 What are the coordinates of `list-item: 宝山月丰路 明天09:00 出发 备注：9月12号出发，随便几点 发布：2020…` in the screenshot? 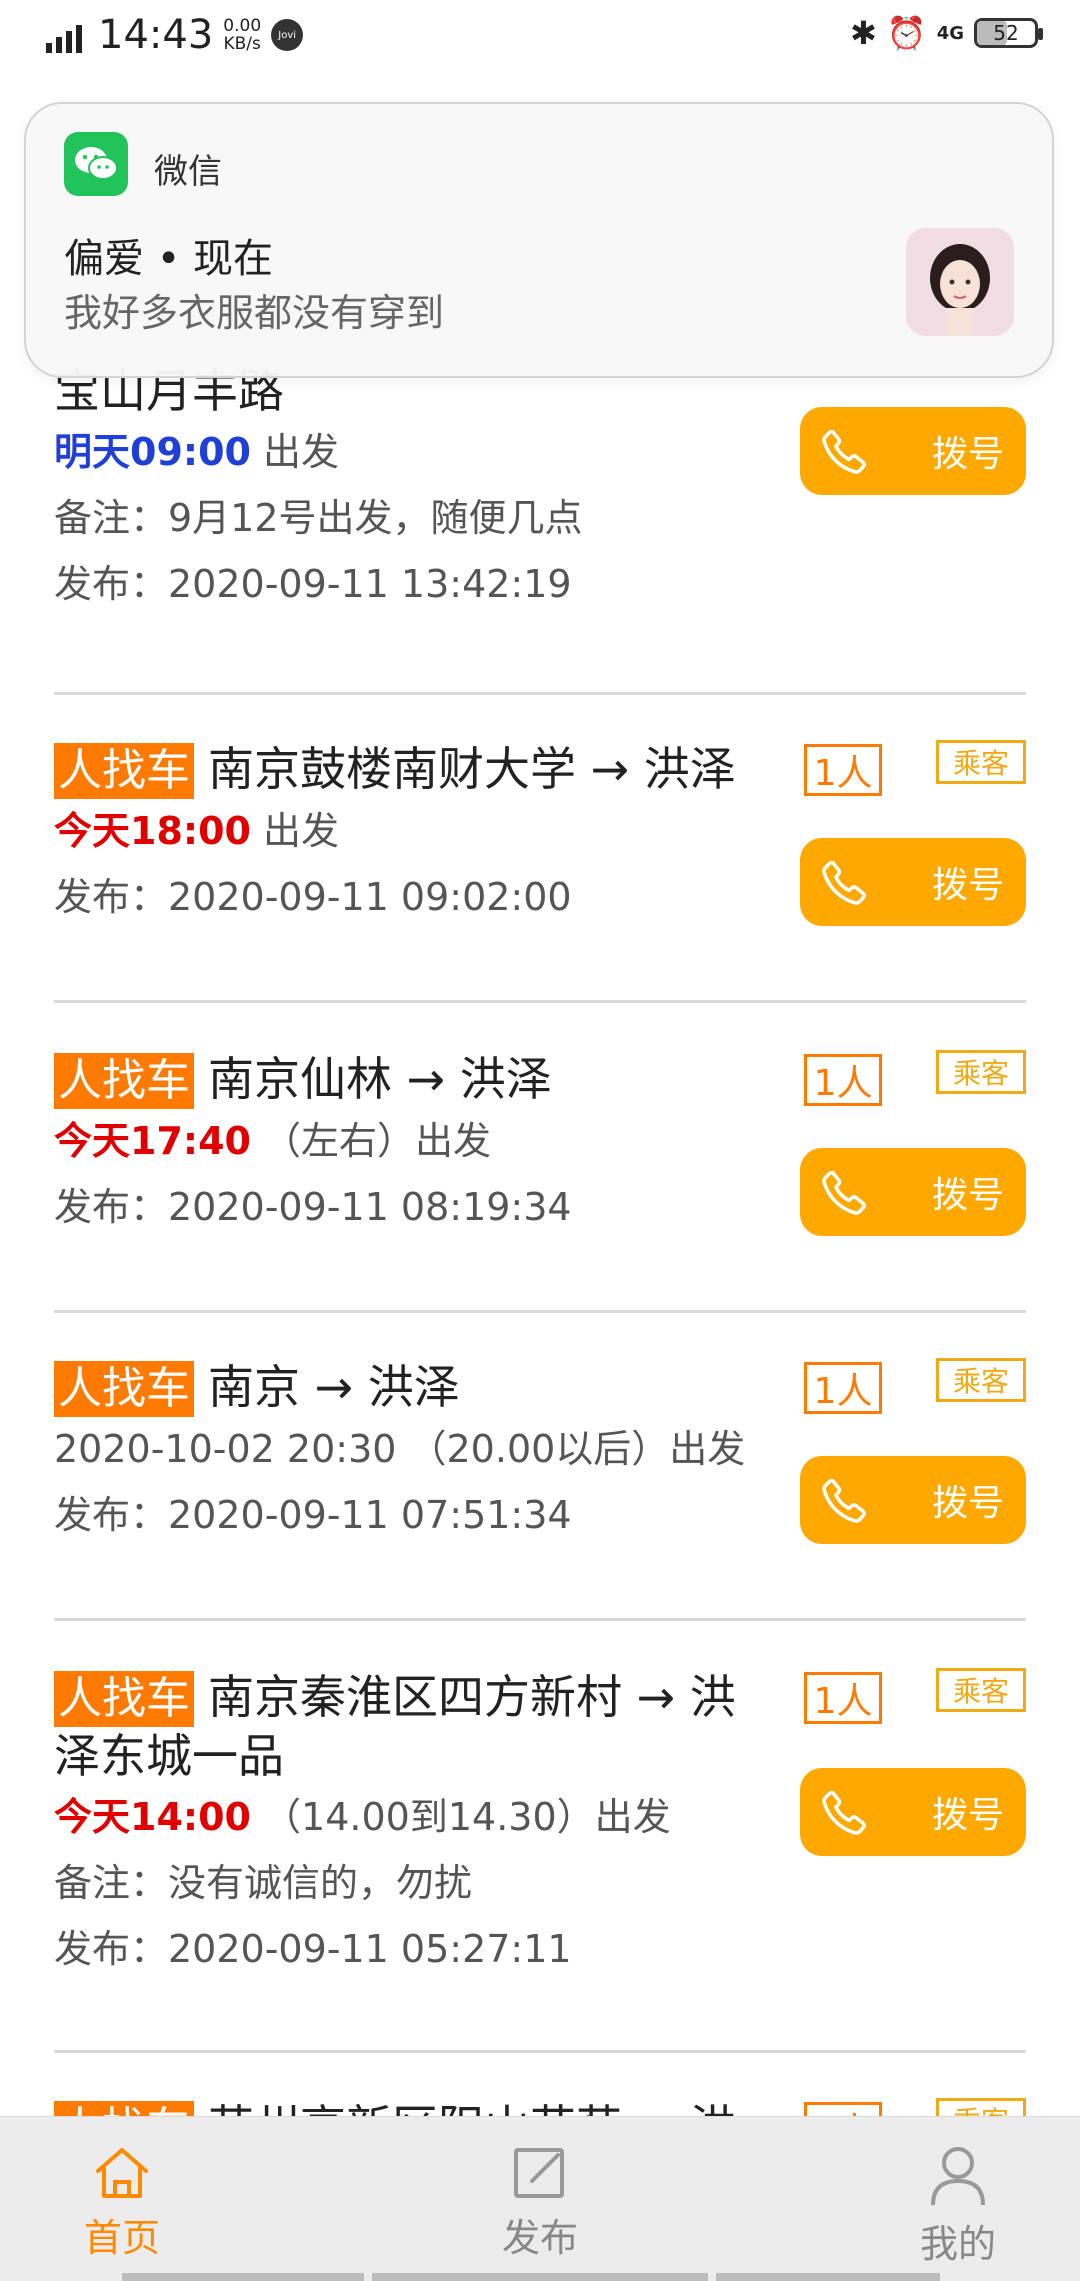 It's located at (540, 486).